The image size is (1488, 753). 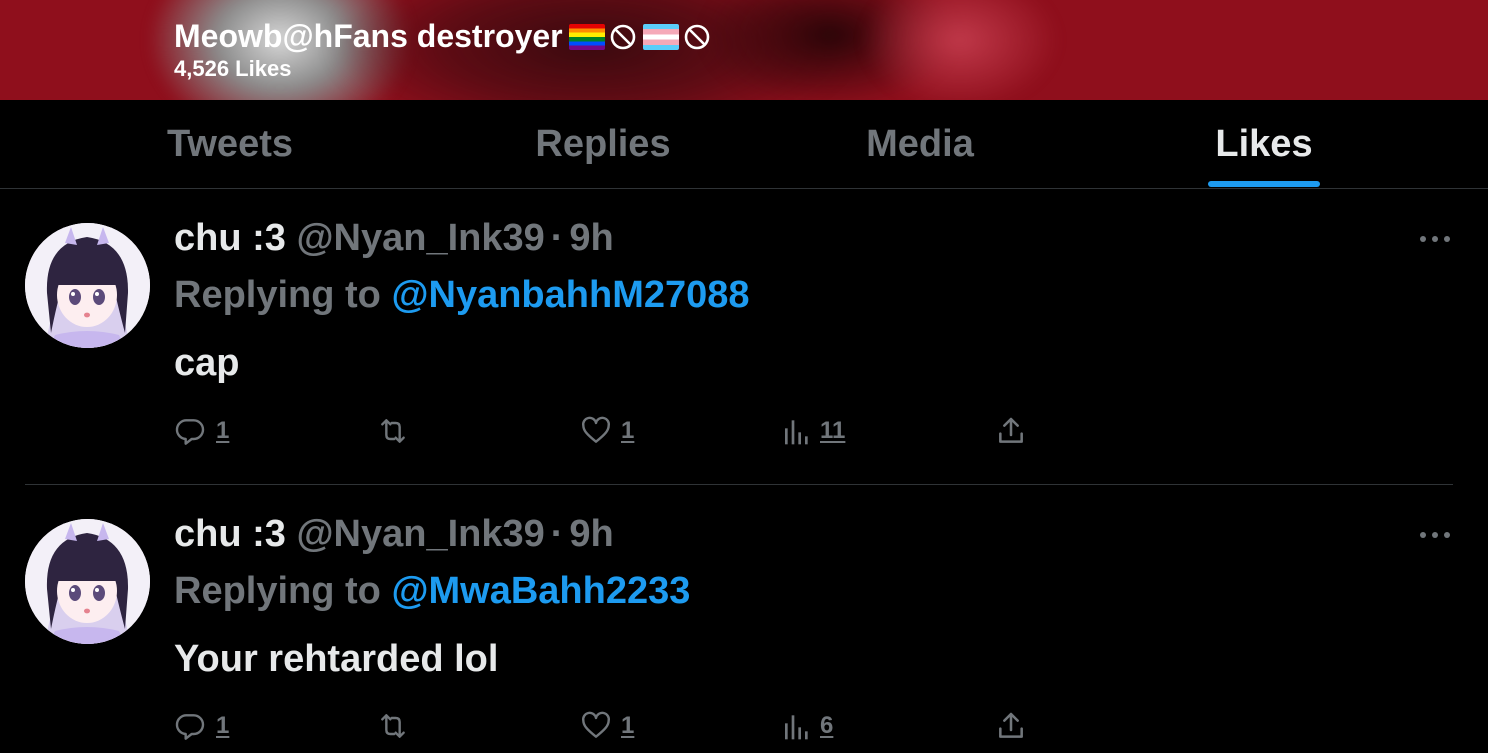 I want to click on tab-tweets: Tweets, so click(x=230, y=144).